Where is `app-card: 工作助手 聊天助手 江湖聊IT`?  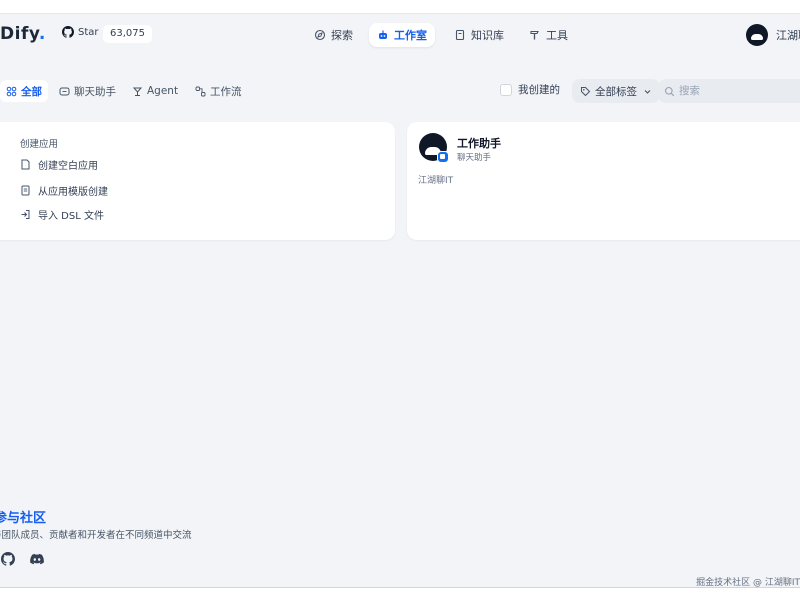
app-card: 工作助手 聊天助手 江湖聊IT is located at coordinates (603, 181).